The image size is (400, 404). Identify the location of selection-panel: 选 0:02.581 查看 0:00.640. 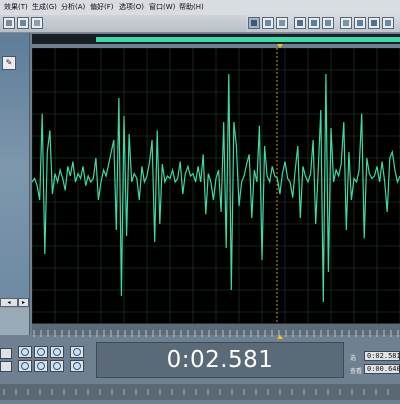
(375, 360).